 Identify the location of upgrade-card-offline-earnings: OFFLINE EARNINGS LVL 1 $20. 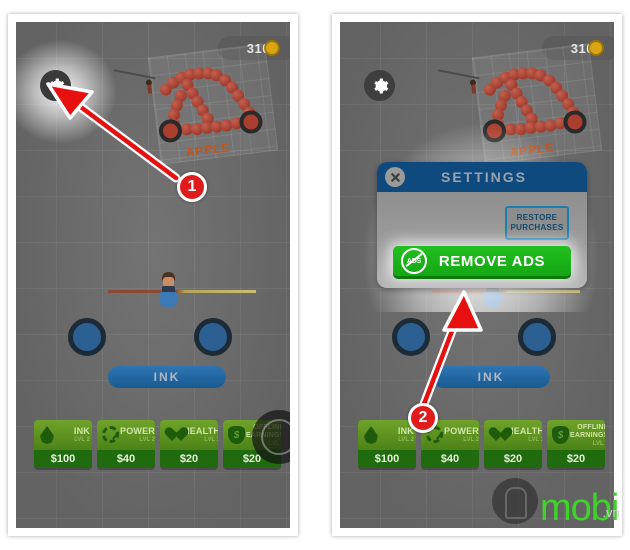
(576, 444).